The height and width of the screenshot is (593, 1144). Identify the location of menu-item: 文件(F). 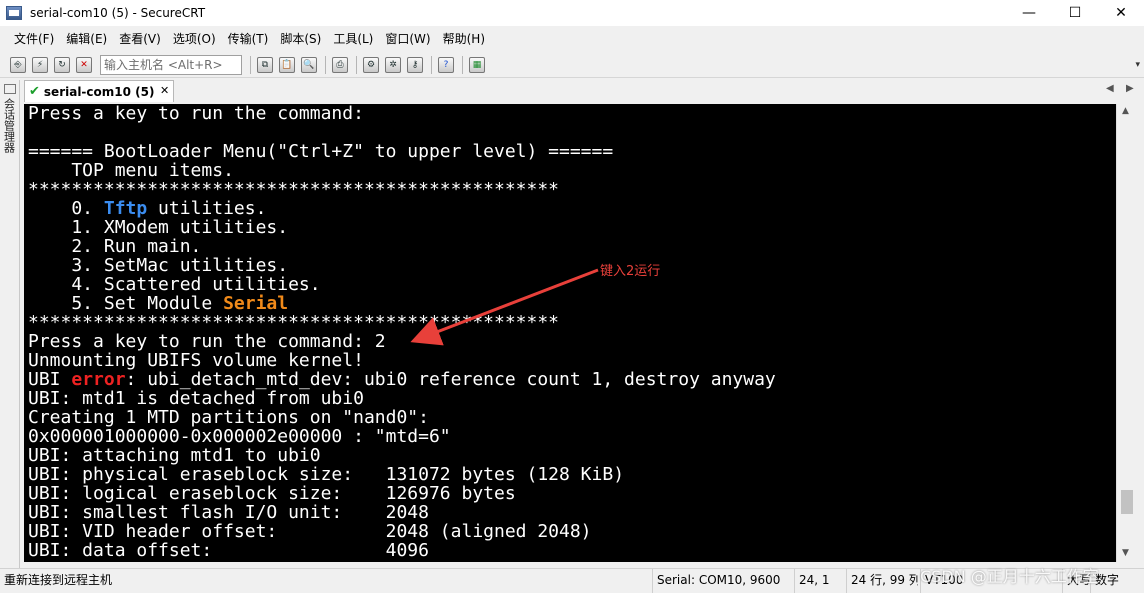
(34, 39).